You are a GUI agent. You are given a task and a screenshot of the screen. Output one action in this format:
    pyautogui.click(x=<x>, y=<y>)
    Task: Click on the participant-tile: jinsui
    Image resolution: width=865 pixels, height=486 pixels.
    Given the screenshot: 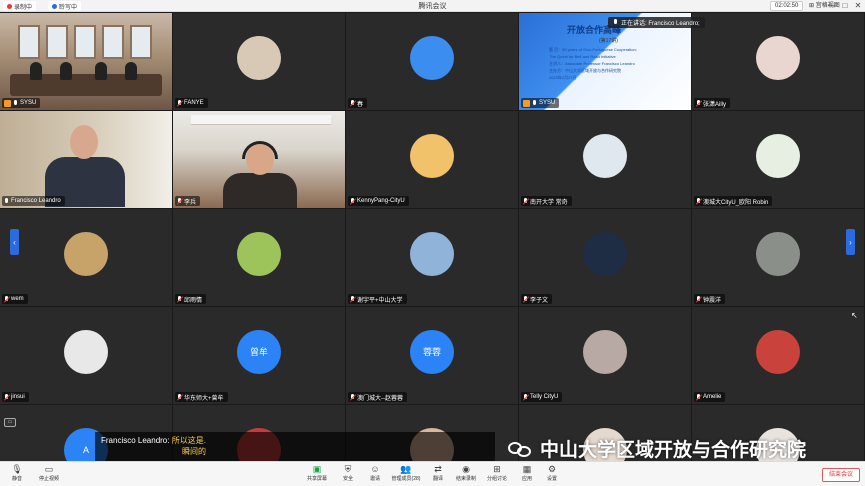 What is the action you would take?
    pyautogui.click(x=86, y=355)
    